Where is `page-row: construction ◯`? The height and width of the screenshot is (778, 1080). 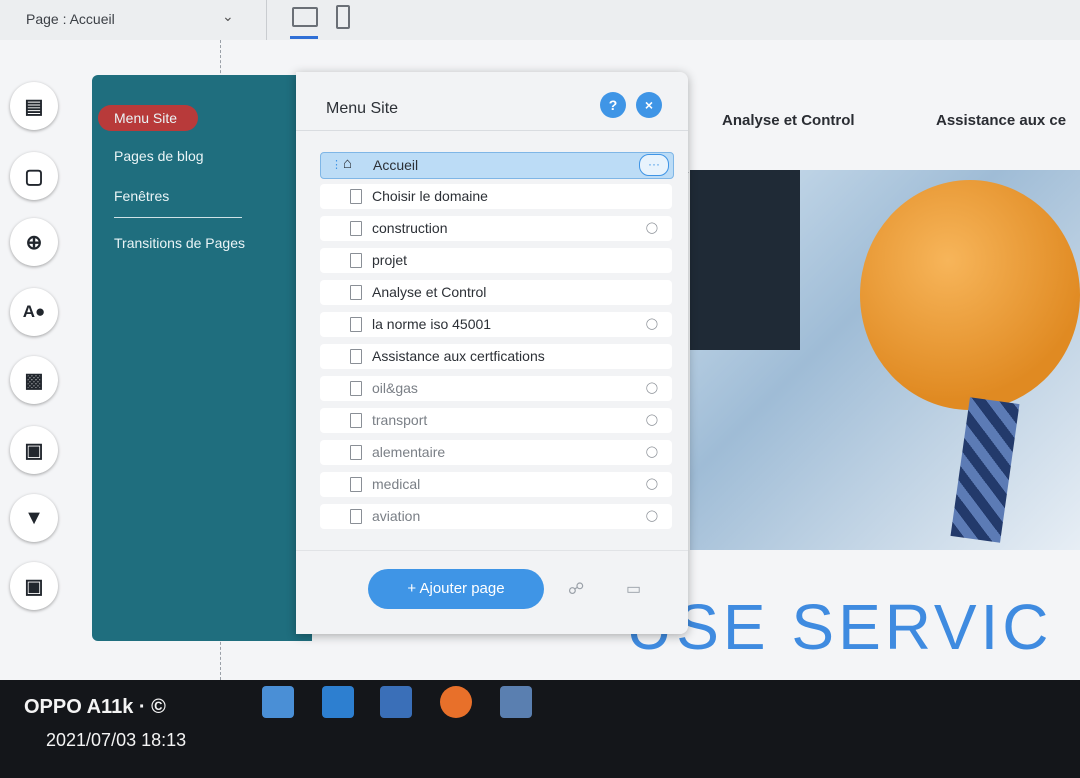
page-row: construction ◯ is located at coordinates (496, 228).